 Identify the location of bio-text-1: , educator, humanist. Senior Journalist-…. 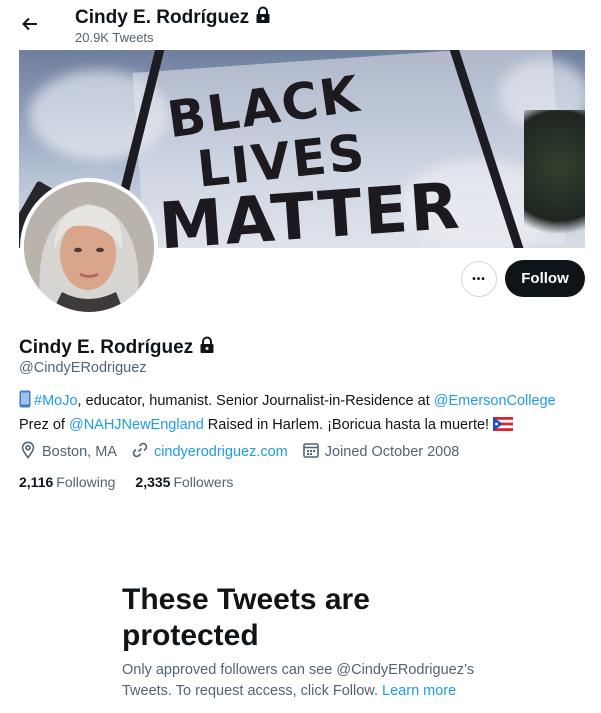
(255, 401).